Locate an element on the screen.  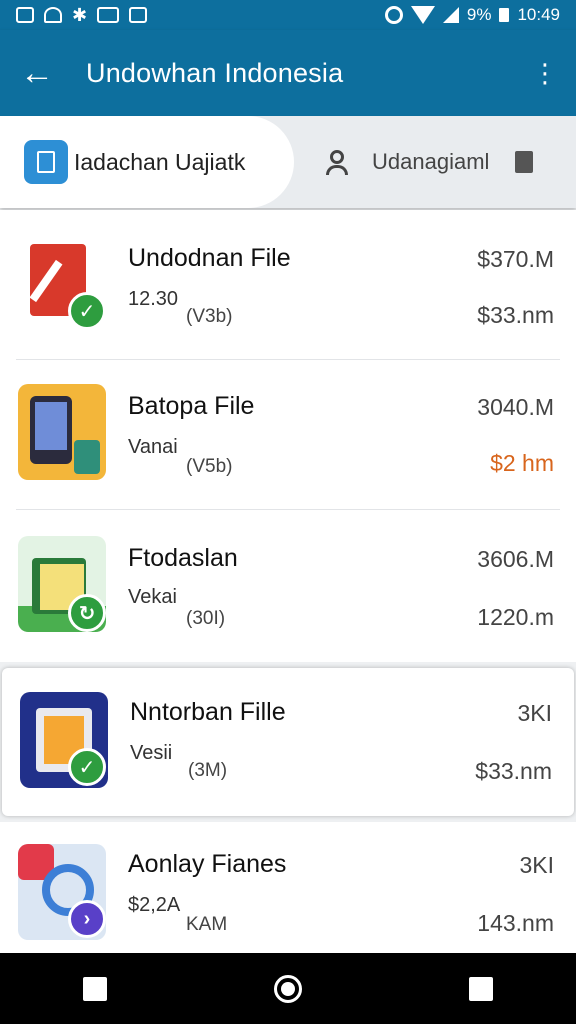
file-price: $2 hm is located at coordinates (522, 463).